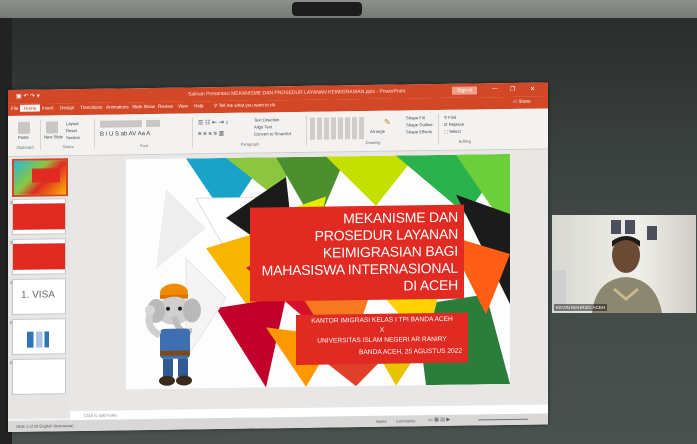 The image size is (697, 444). I want to click on thumbnail-number: 4, so click(11, 282).